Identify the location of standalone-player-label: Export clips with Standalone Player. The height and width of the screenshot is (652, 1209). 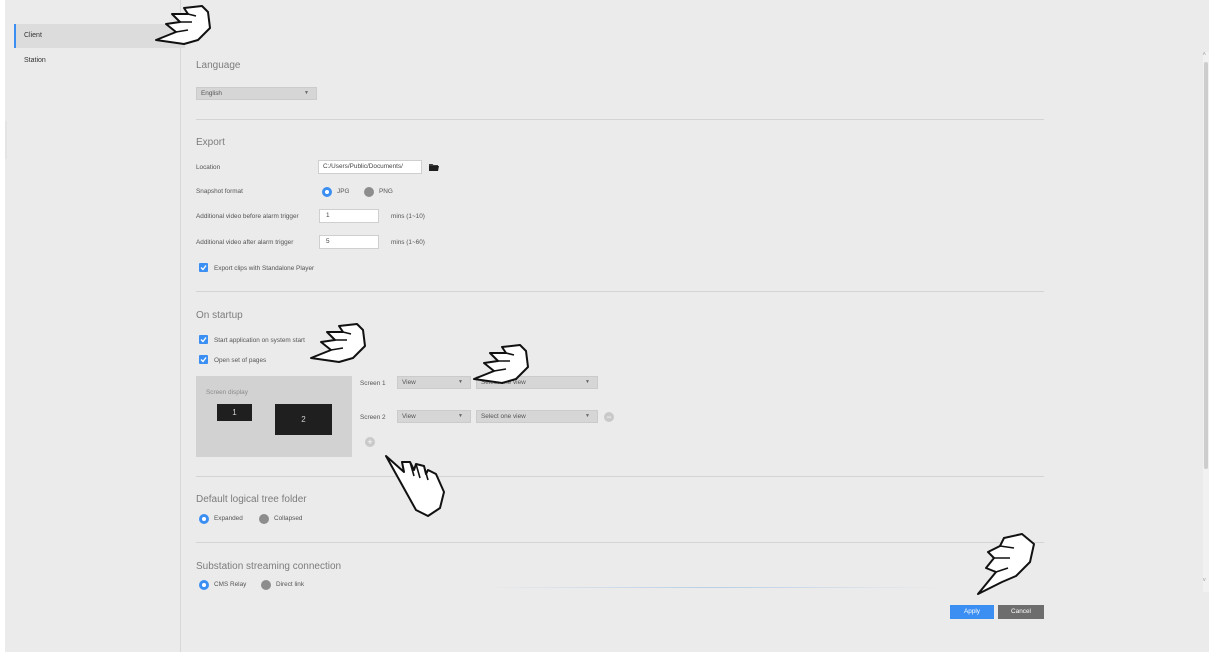
(264, 268).